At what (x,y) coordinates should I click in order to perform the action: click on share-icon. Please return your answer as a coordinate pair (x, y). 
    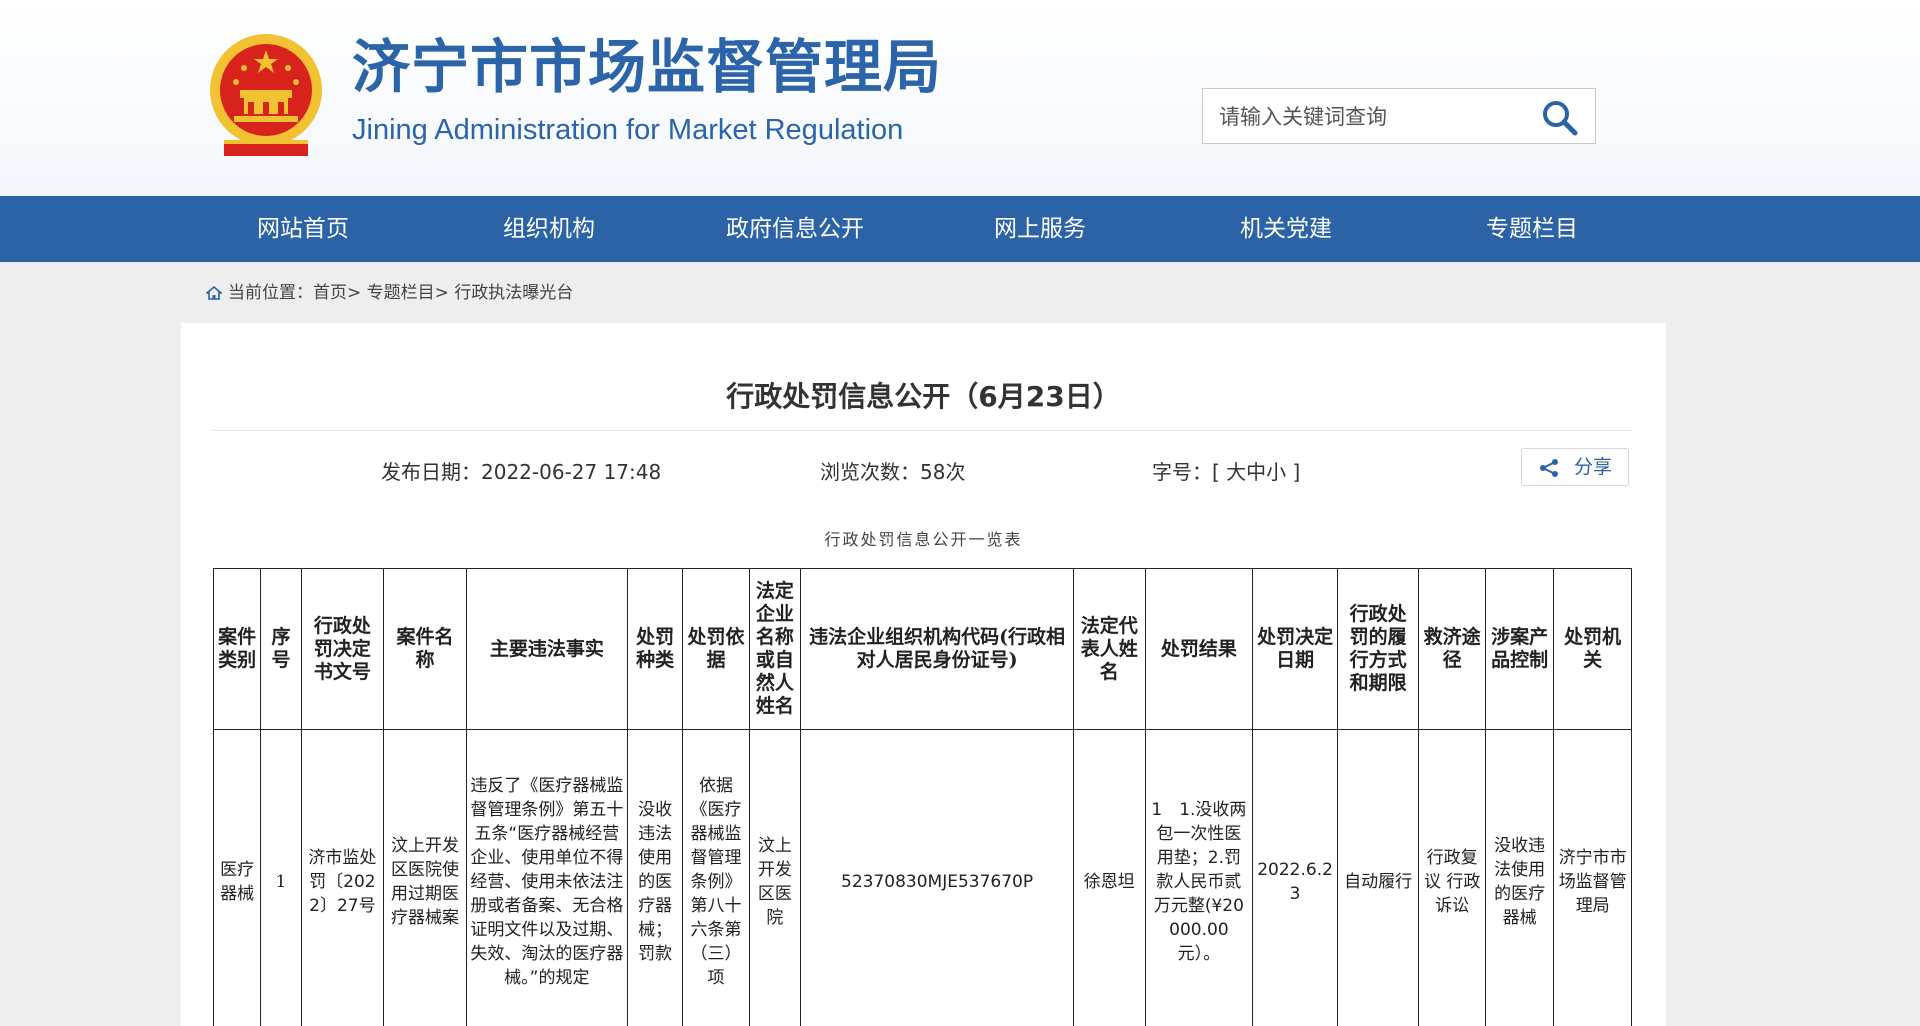
    Looking at the image, I should click on (1549, 468).